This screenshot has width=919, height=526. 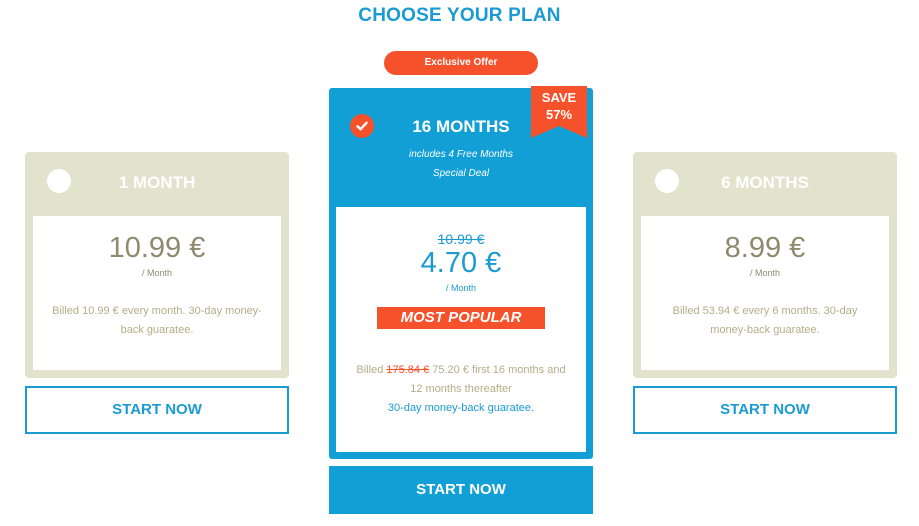 I want to click on plan-card-header: 1 MONTH, so click(x=157, y=184).